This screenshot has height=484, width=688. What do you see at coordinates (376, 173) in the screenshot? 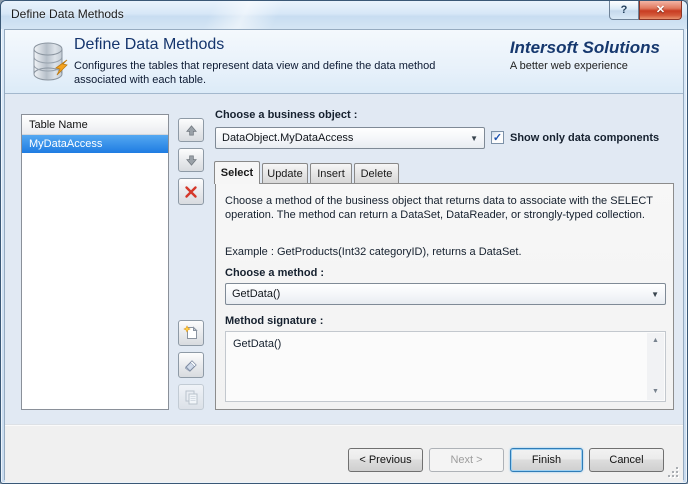
I see `tab-delete: Delete` at bounding box center [376, 173].